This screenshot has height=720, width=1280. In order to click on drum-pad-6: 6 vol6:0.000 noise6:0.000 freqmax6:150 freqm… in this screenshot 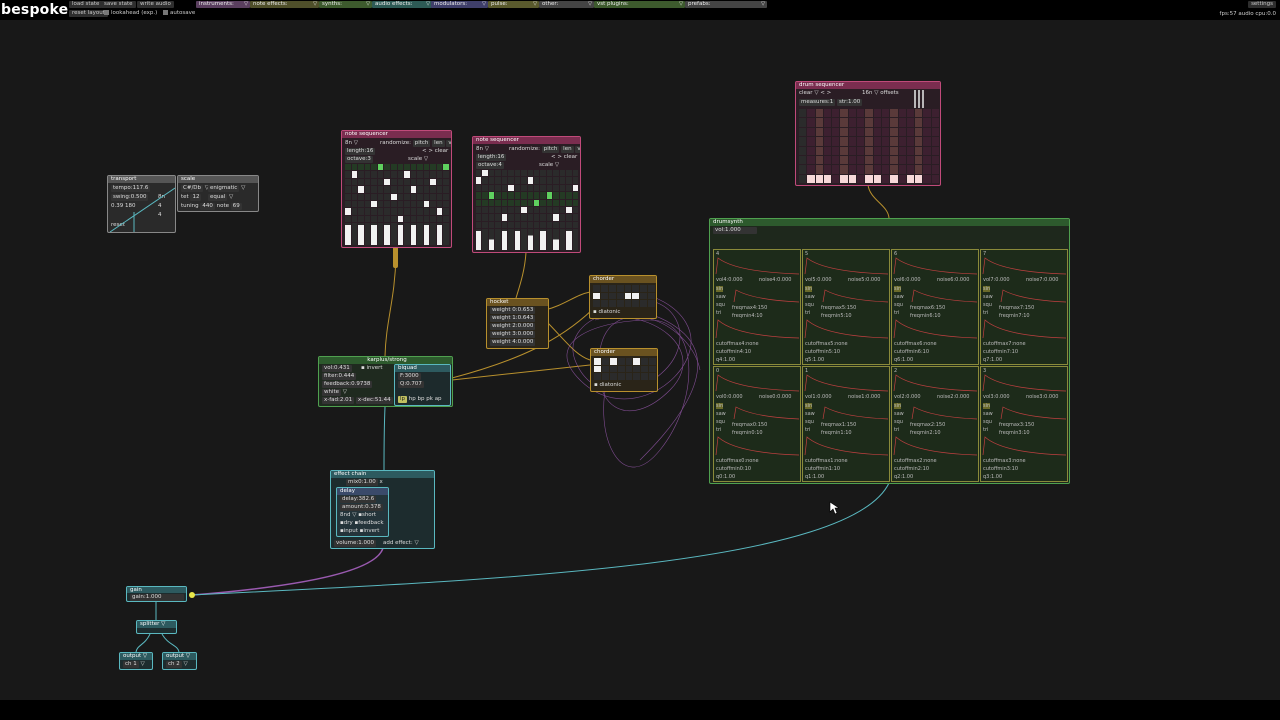, I will do `click(935, 307)`.